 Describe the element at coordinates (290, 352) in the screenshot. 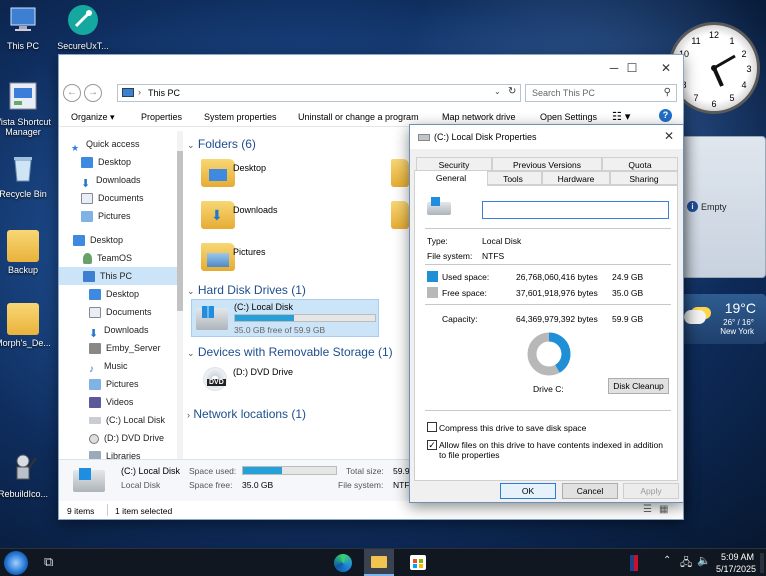

I see `removable-section-header: ⌄ Devices with Removable Storage (1)` at that location.